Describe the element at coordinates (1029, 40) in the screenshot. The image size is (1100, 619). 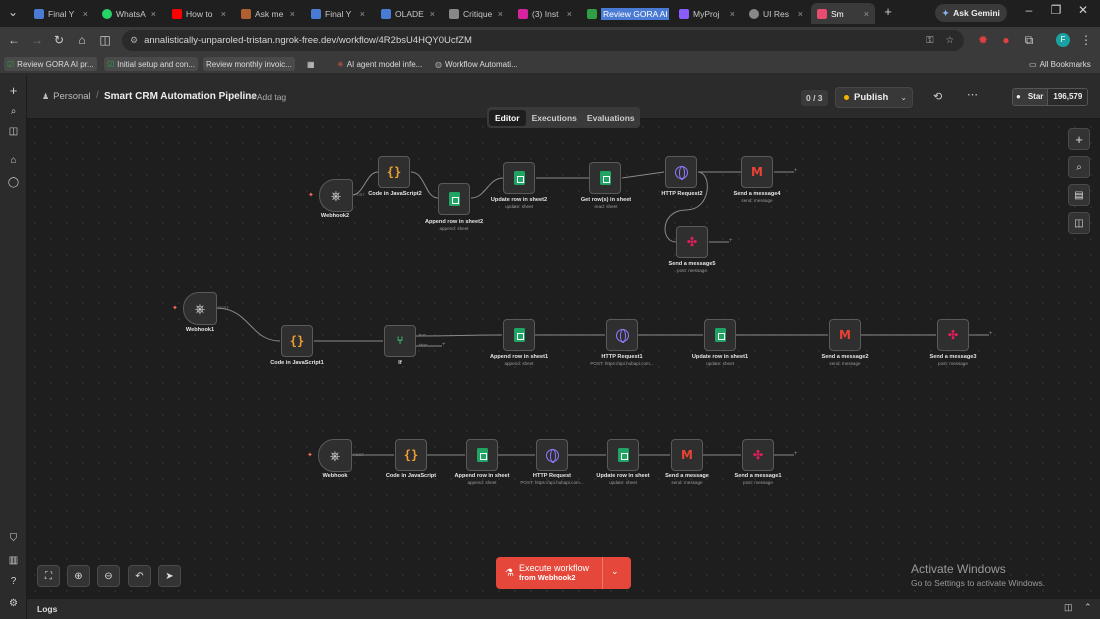
I see `extensions-puzzle-icon: ⧉` at that location.